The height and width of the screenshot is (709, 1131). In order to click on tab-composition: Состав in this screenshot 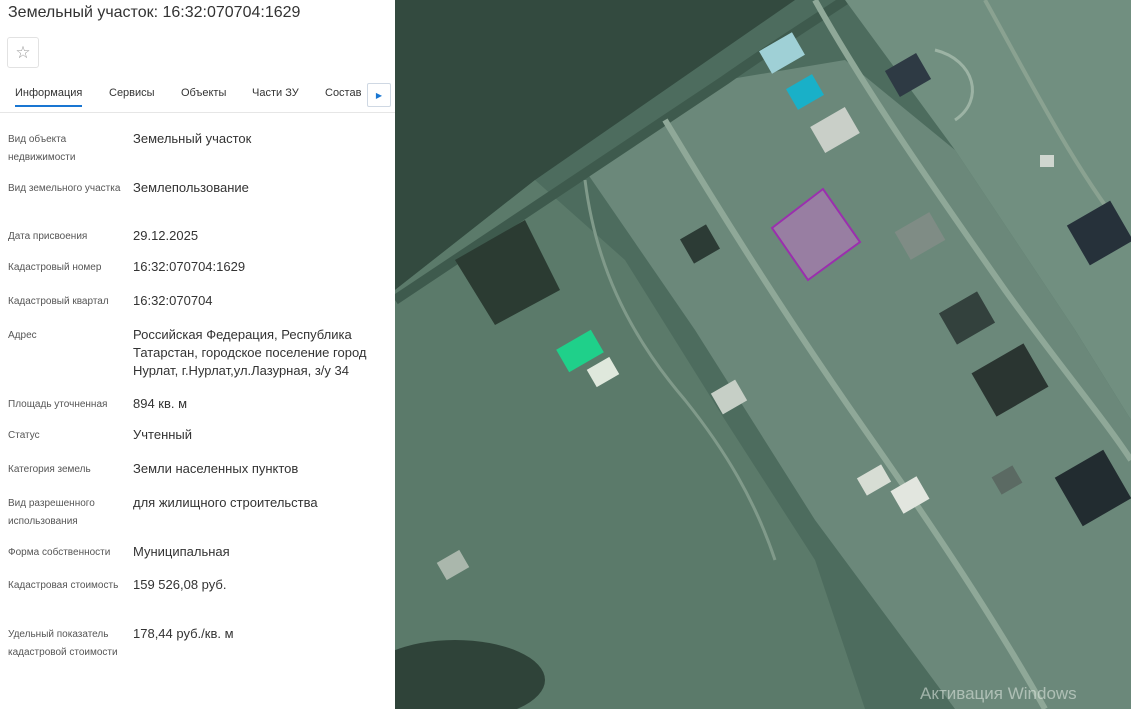, I will do `click(343, 93)`.